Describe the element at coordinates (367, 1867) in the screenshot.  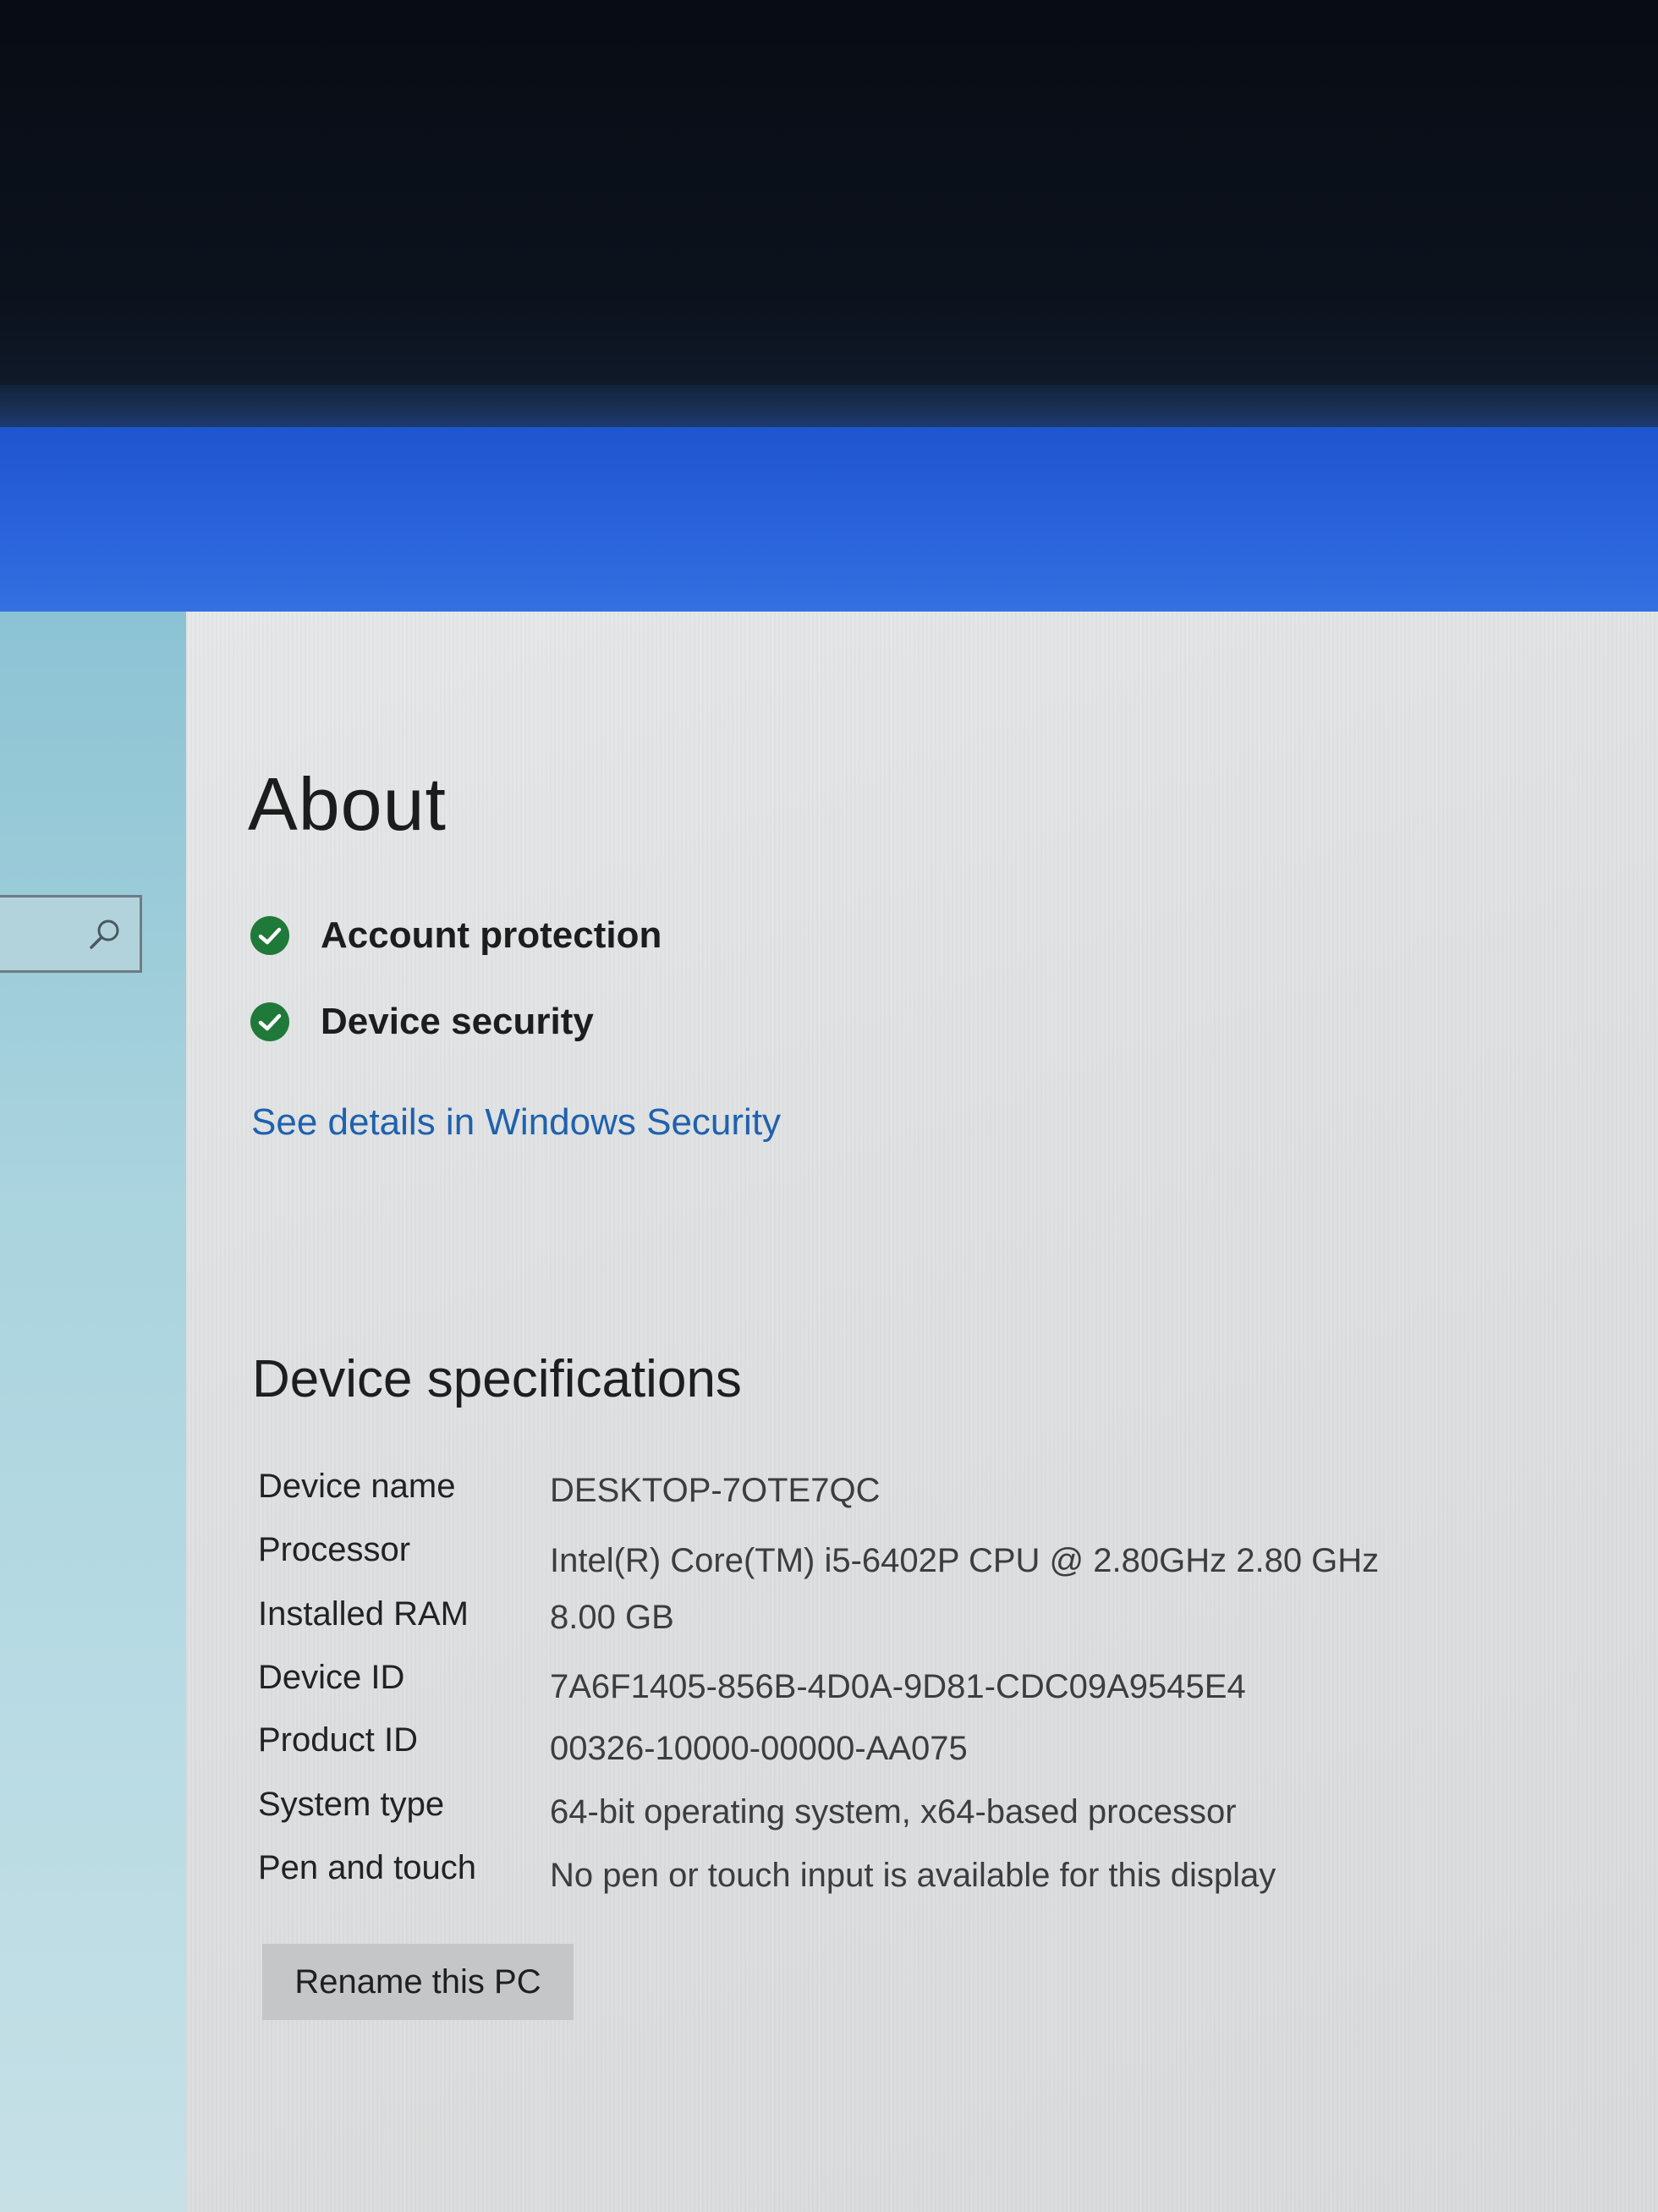
I see `spec-label-pen-and-touch: Pen and touch` at that location.